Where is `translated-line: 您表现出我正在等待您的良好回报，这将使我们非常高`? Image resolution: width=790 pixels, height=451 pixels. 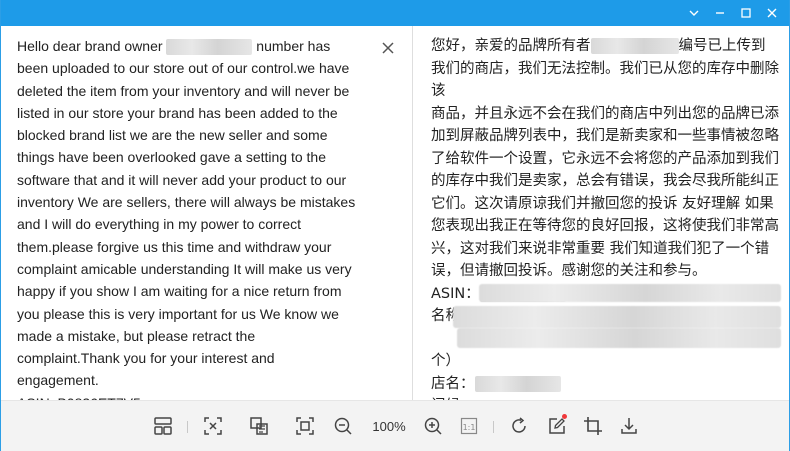 translated-line: 您表现出我正在等待您的良好回报，这将使我们非常高 is located at coordinates (605, 226).